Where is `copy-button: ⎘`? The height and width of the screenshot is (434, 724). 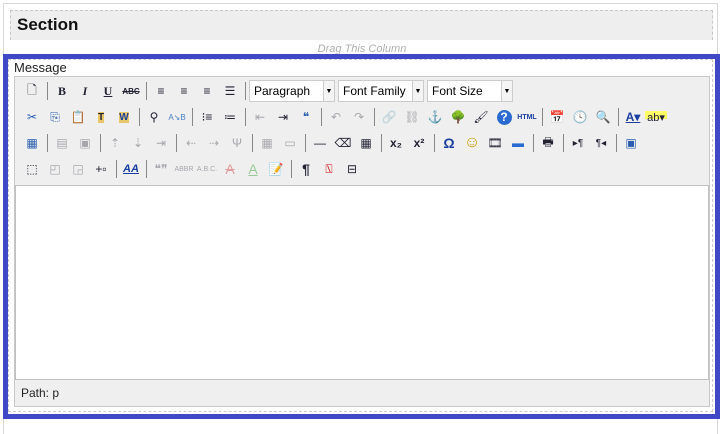 copy-button: ⎘ is located at coordinates (55, 117).